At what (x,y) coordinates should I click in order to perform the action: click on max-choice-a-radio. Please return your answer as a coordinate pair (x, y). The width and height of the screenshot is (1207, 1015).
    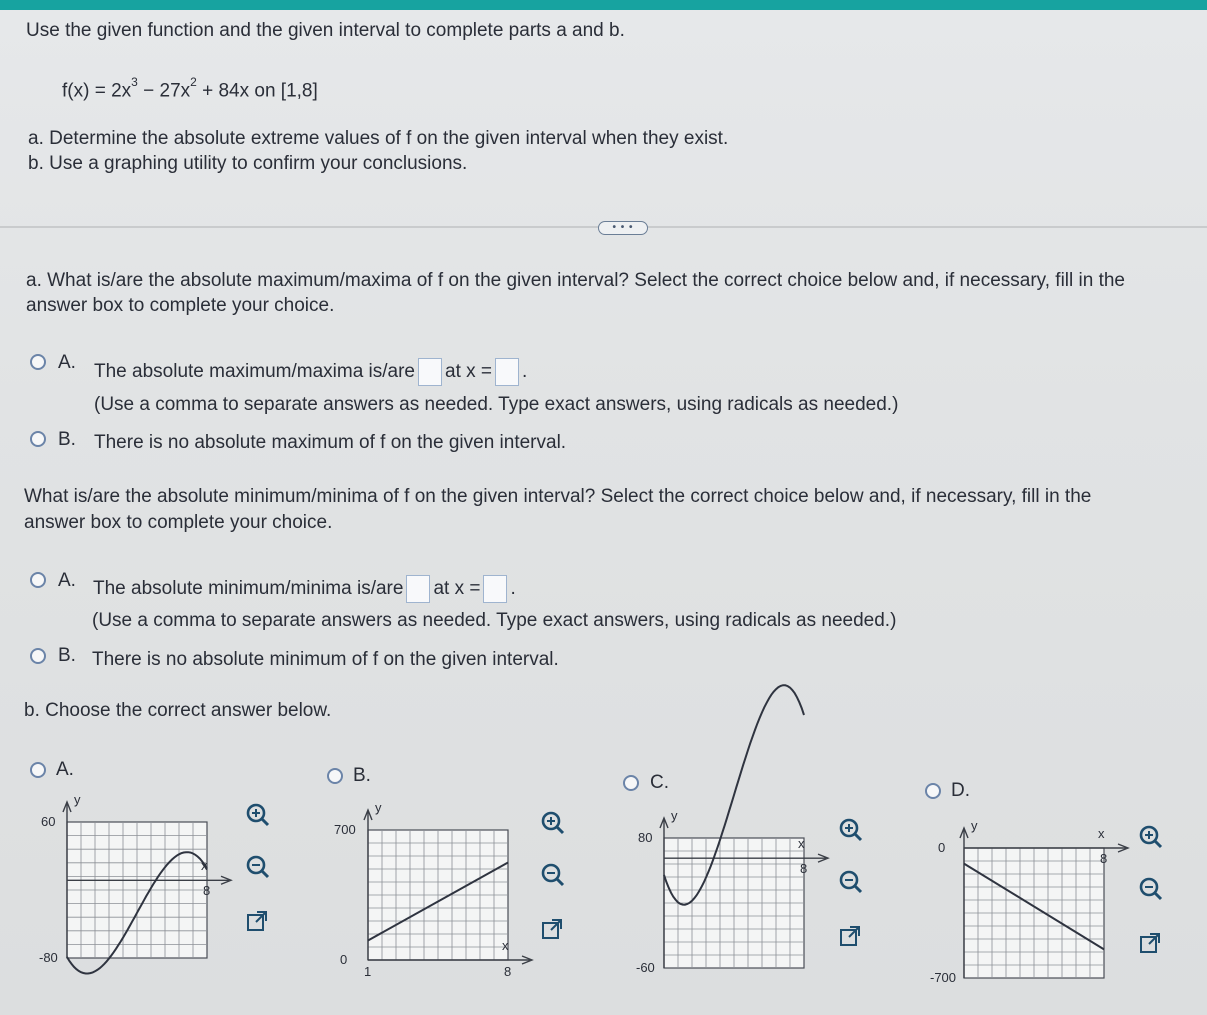
    Looking at the image, I should click on (38, 362).